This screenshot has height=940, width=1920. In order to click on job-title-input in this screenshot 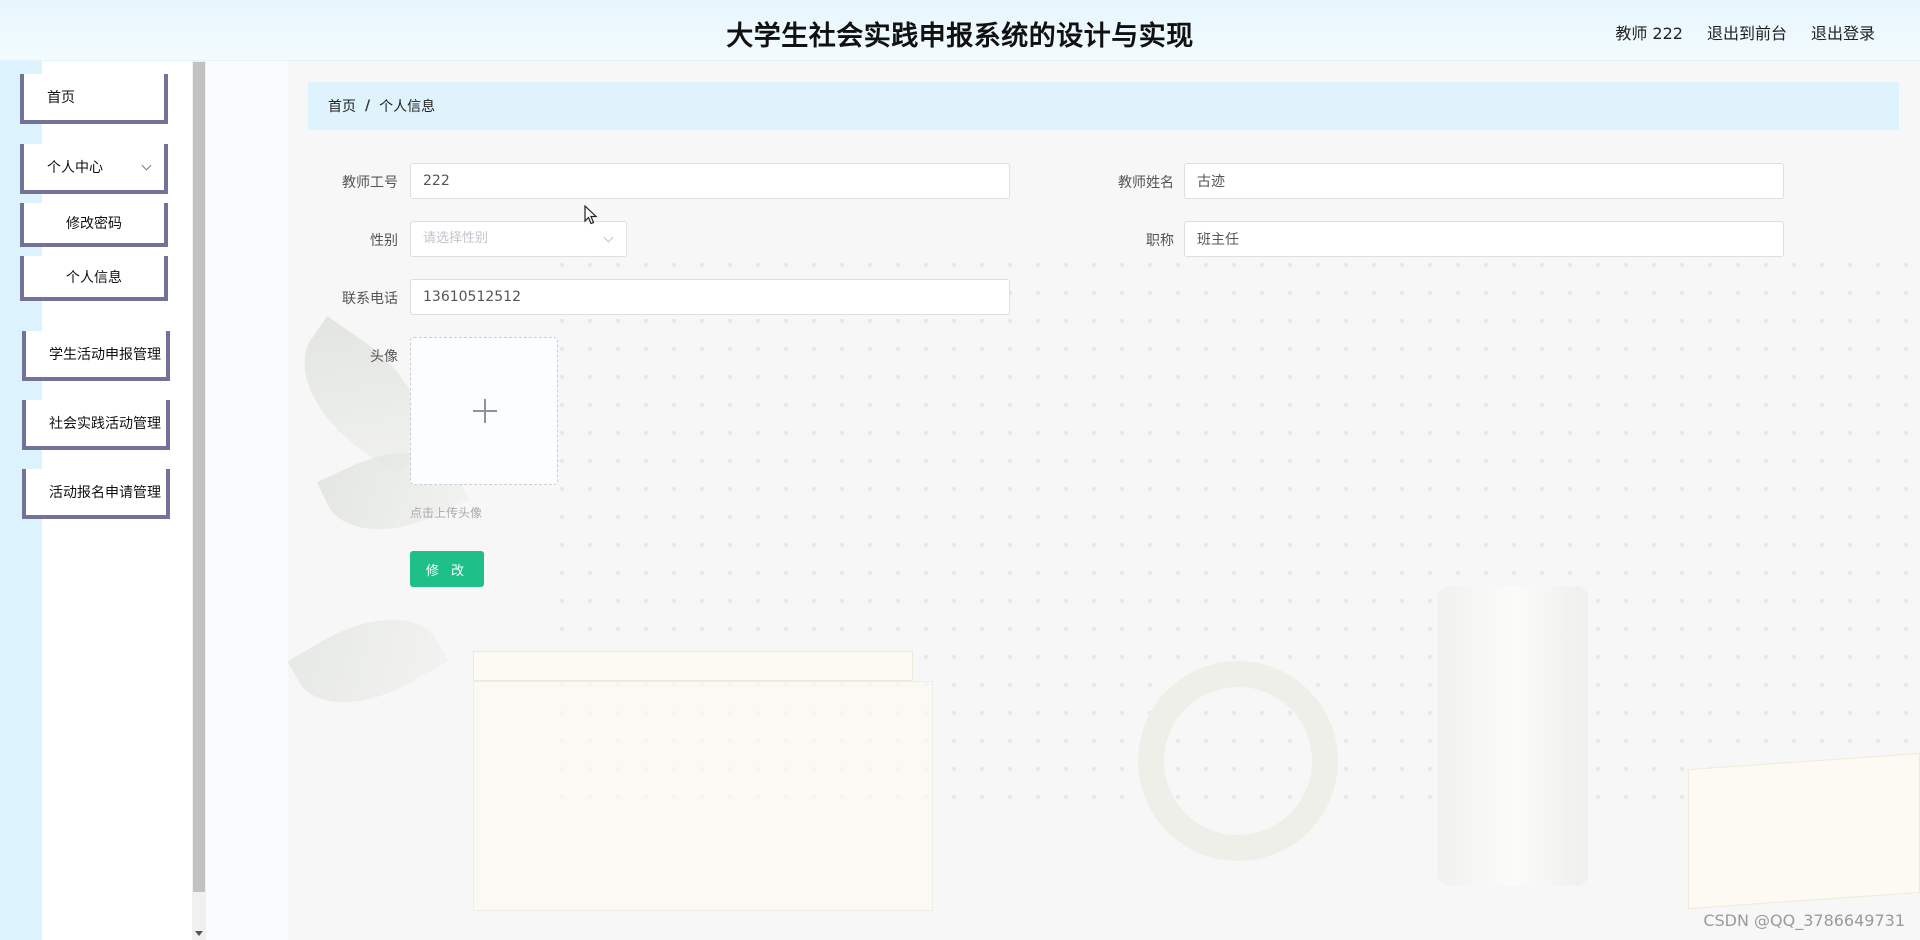, I will do `click(1484, 239)`.